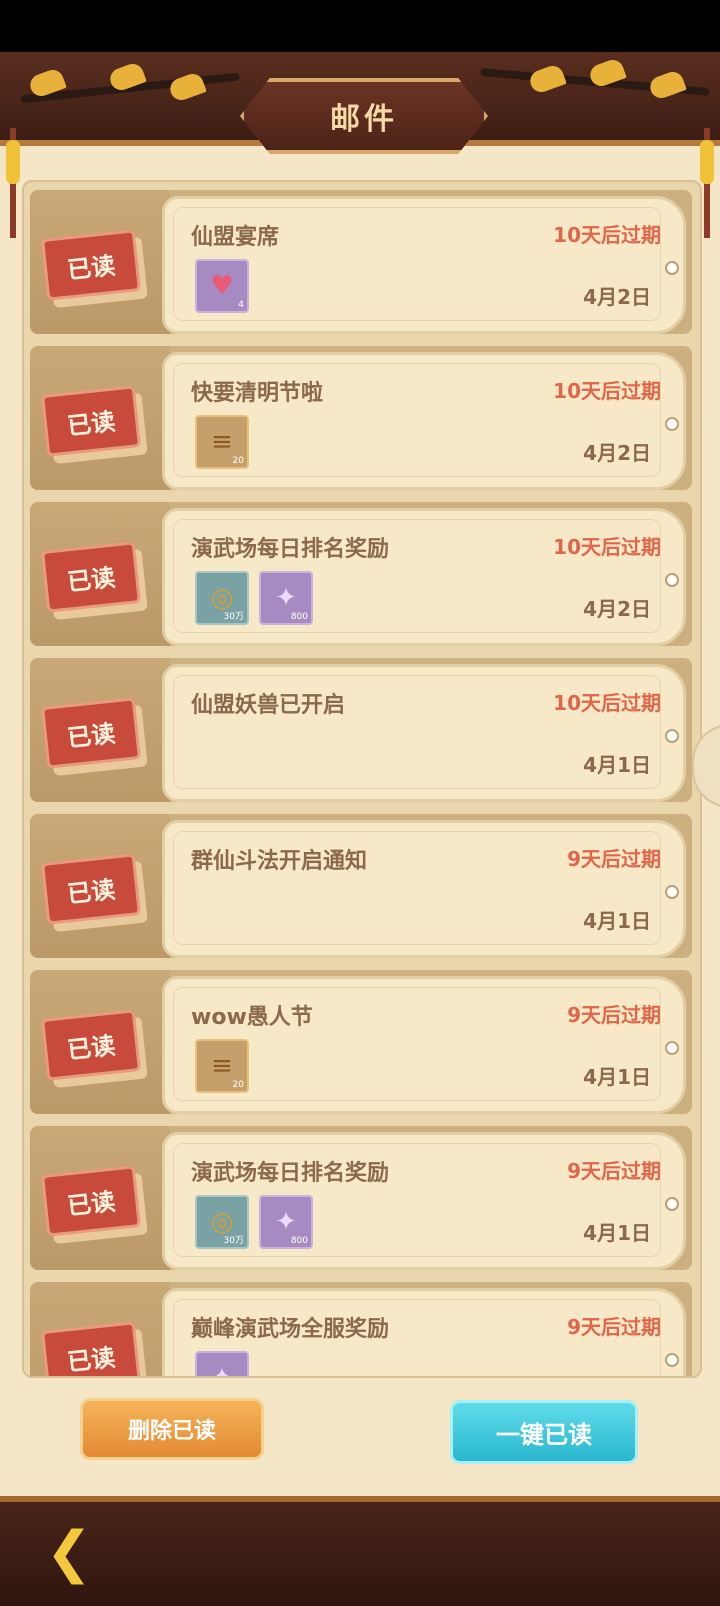 The width and height of the screenshot is (720, 1606). Describe the element at coordinates (364, 119) in the screenshot. I see `page-title: 邮件` at that location.